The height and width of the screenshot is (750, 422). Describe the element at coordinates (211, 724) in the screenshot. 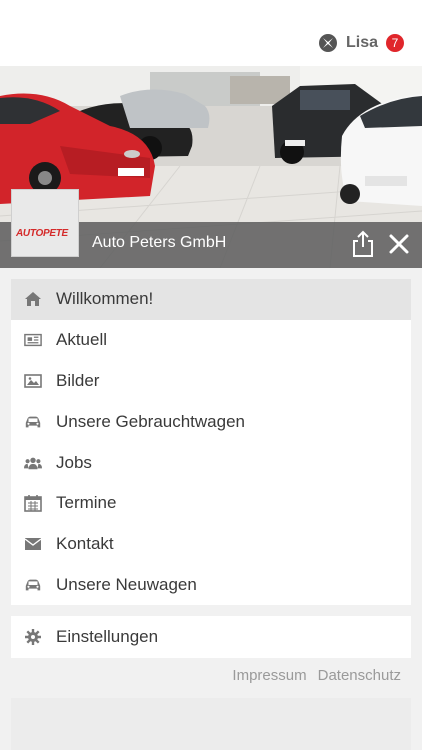

I see `bottom-panel` at that location.